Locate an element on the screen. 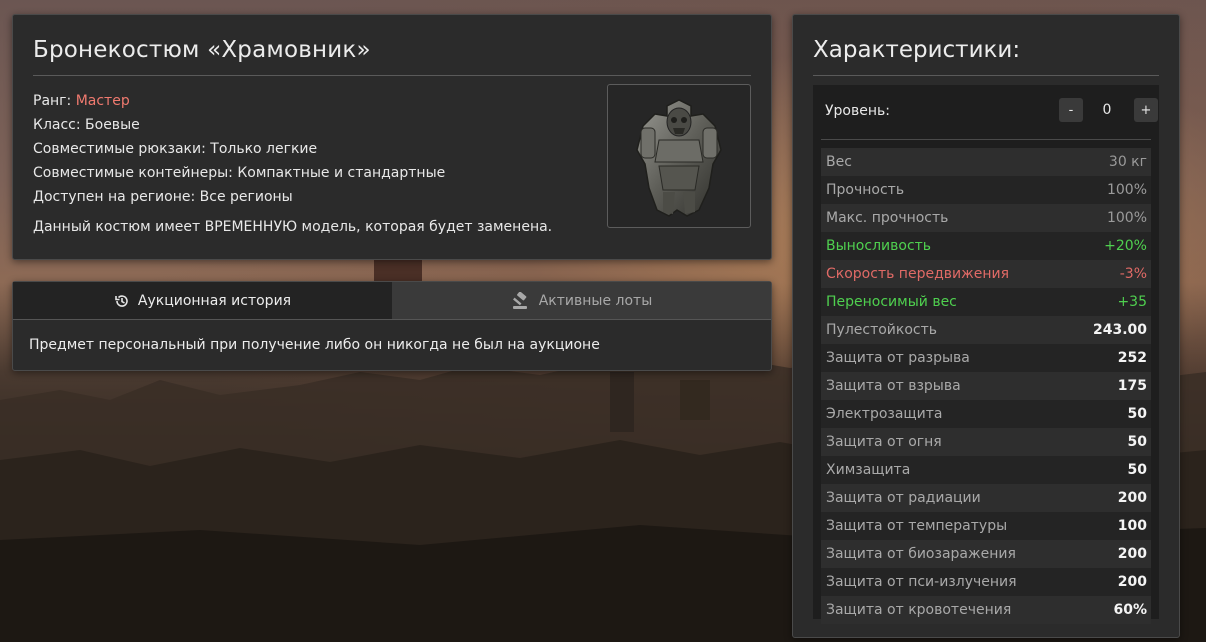 The height and width of the screenshot is (642, 1206). stat-row: Защита от пси-излучения 200 is located at coordinates (986, 582).